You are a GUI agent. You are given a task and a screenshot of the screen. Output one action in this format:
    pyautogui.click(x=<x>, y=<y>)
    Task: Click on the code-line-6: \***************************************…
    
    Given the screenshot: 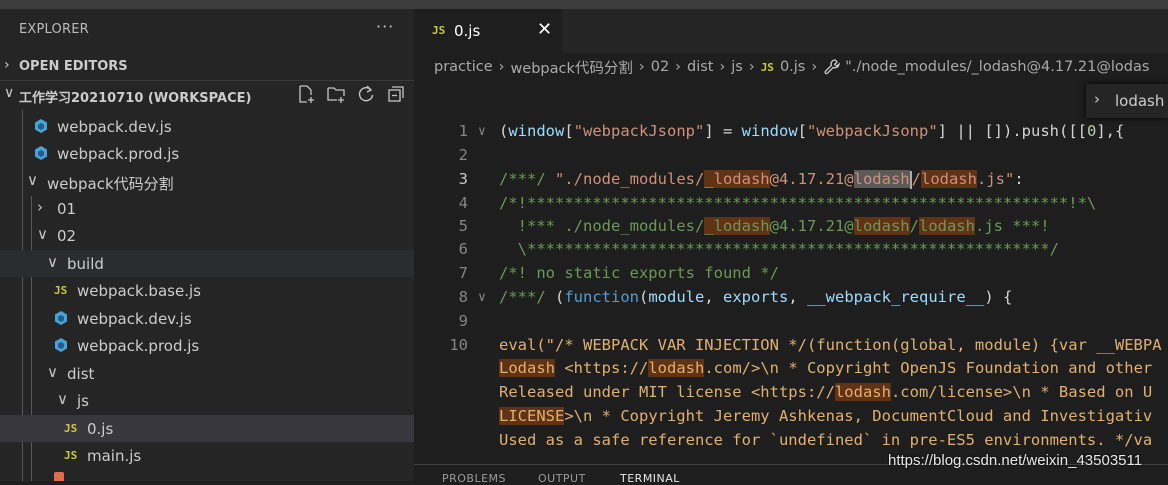 What is the action you would take?
    pyautogui.click(x=779, y=249)
    